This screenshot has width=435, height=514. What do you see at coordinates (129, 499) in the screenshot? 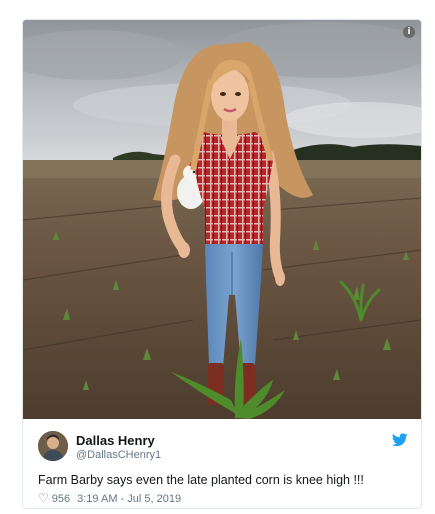
I see `tweet-timestamp: 3:19 AM - Jul 5, 2019` at bounding box center [129, 499].